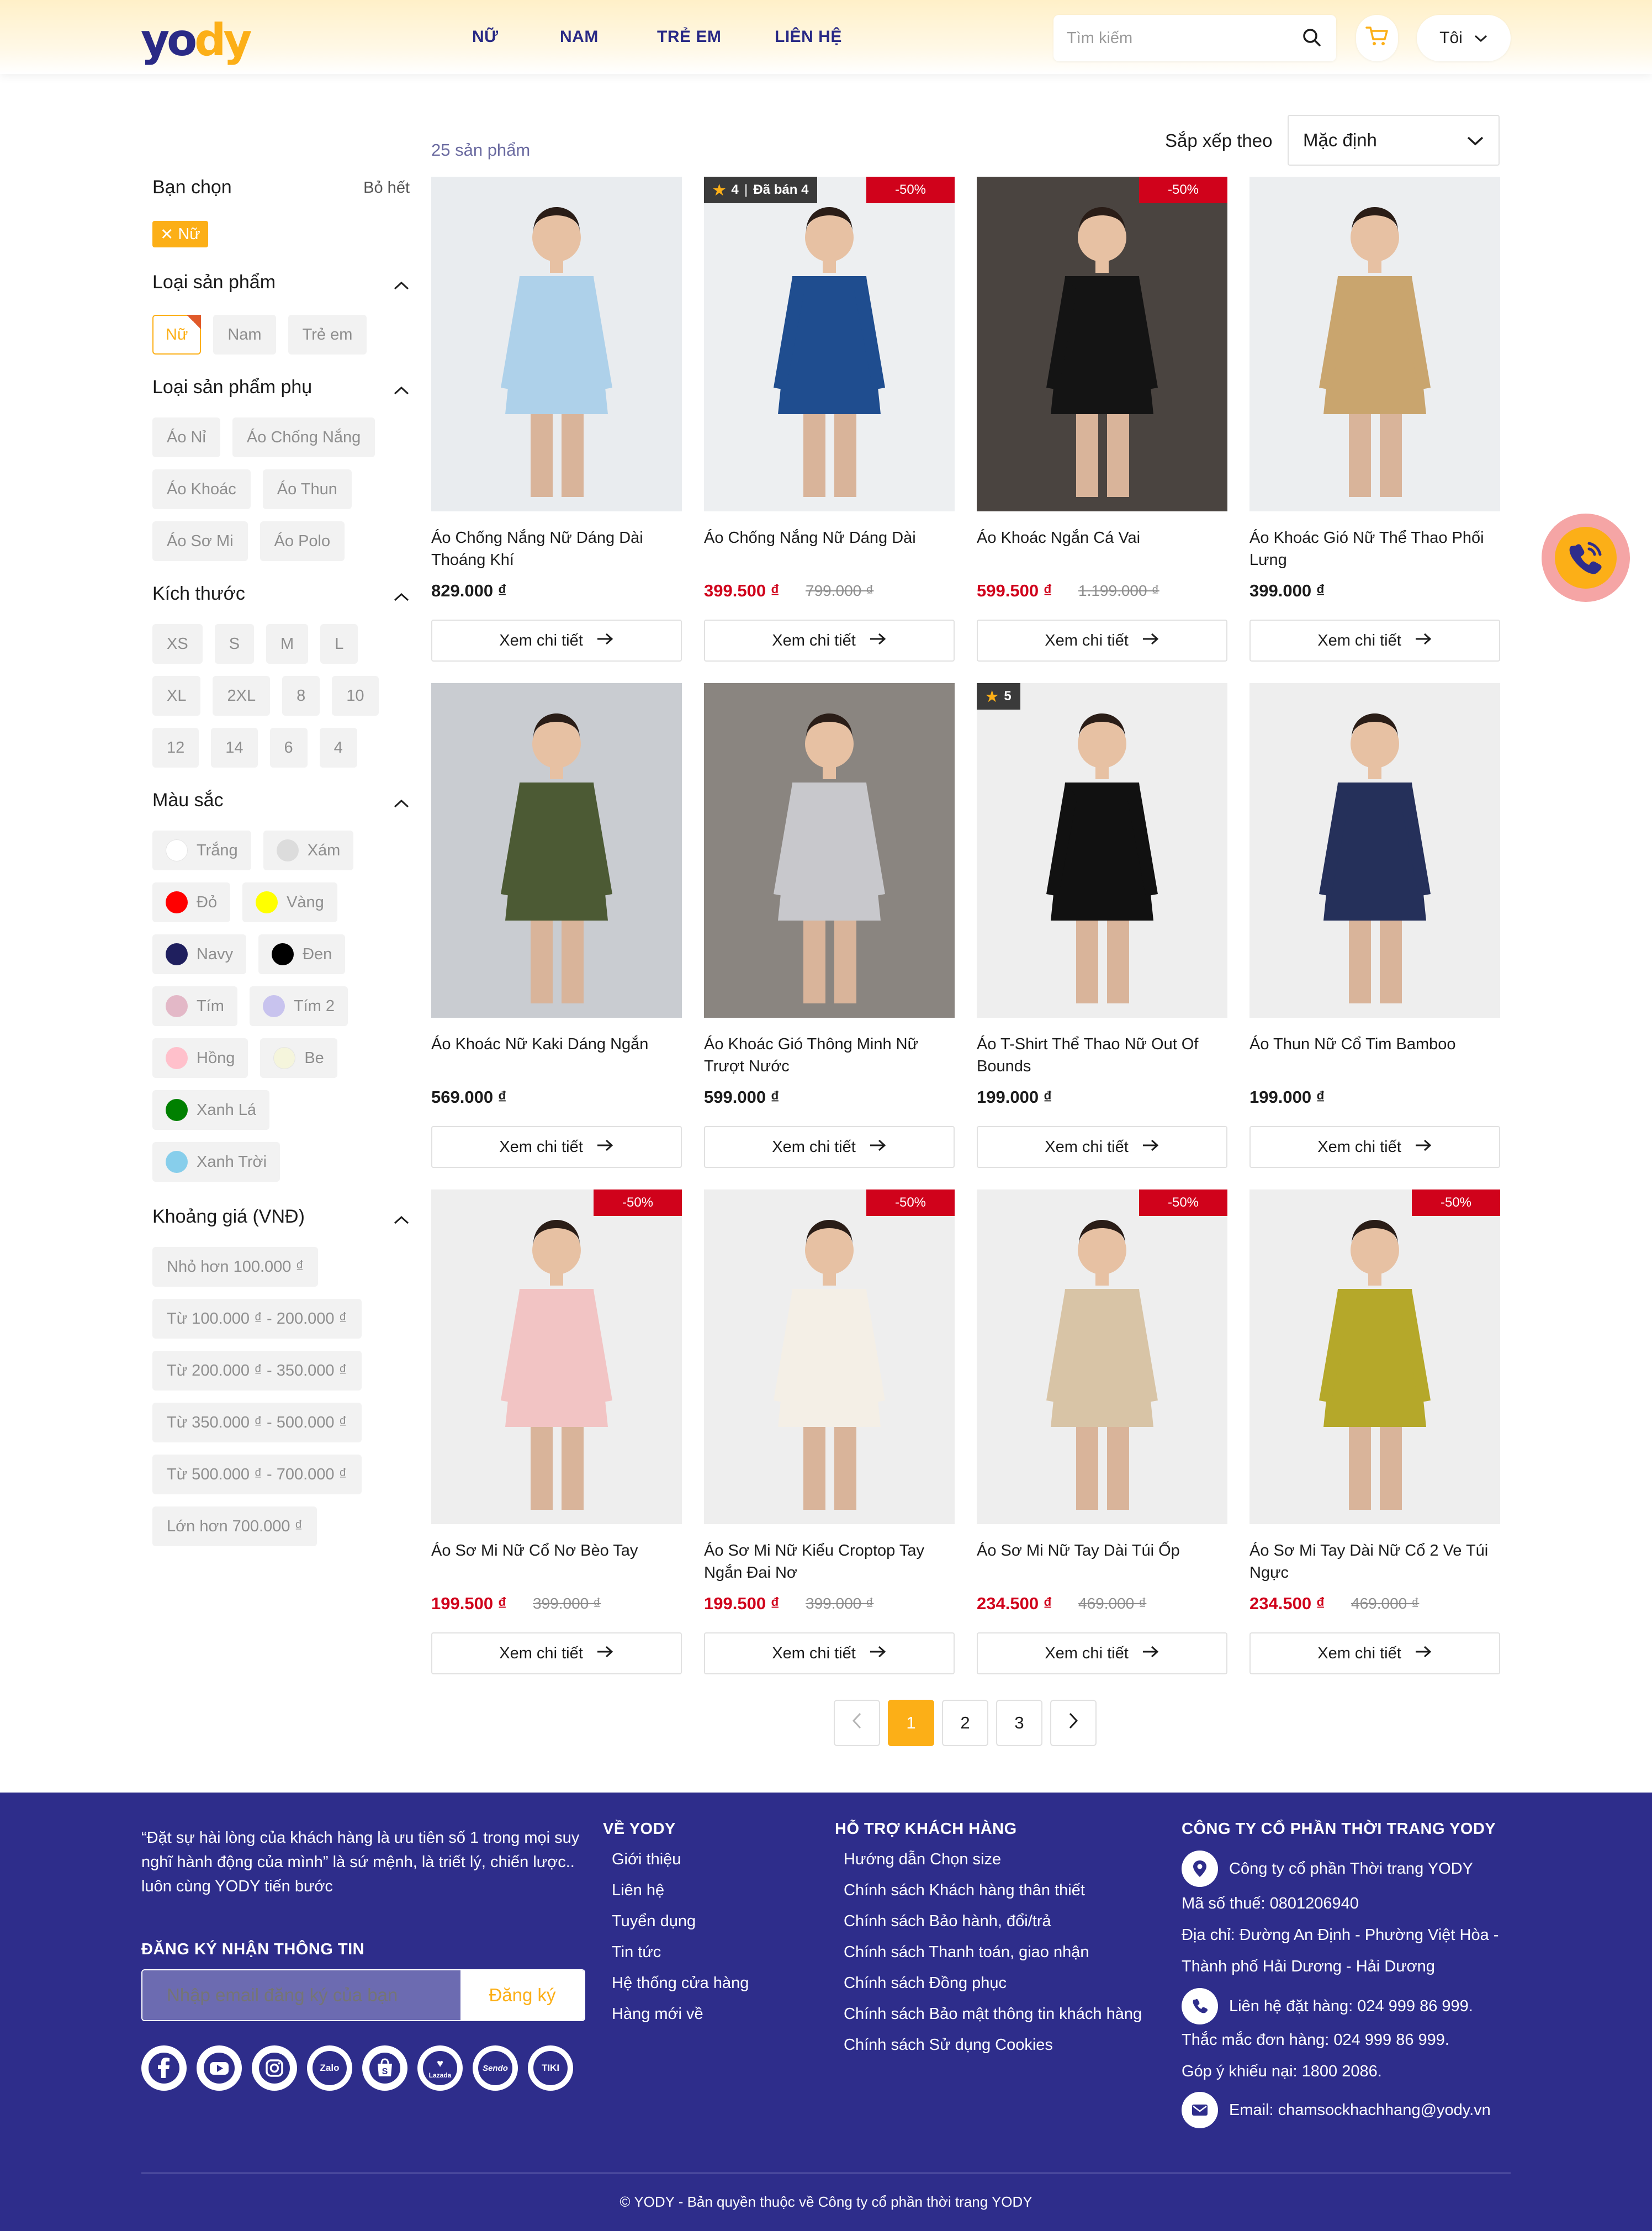 This screenshot has width=1652, height=2231. Describe the element at coordinates (676, 1890) in the screenshot. I see `footer-link: Liên hệ` at that location.